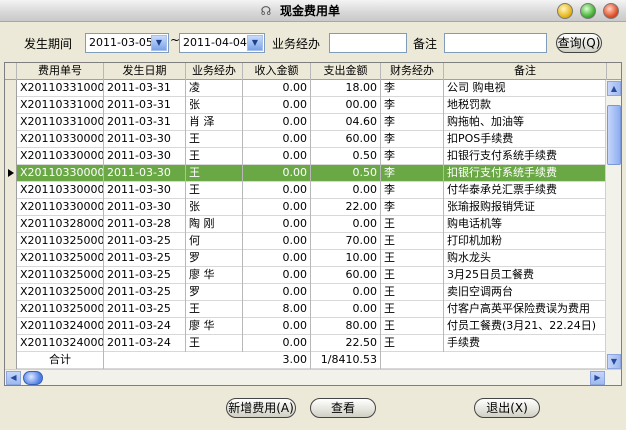  I want to click on remark-label: 备注, so click(425, 44).